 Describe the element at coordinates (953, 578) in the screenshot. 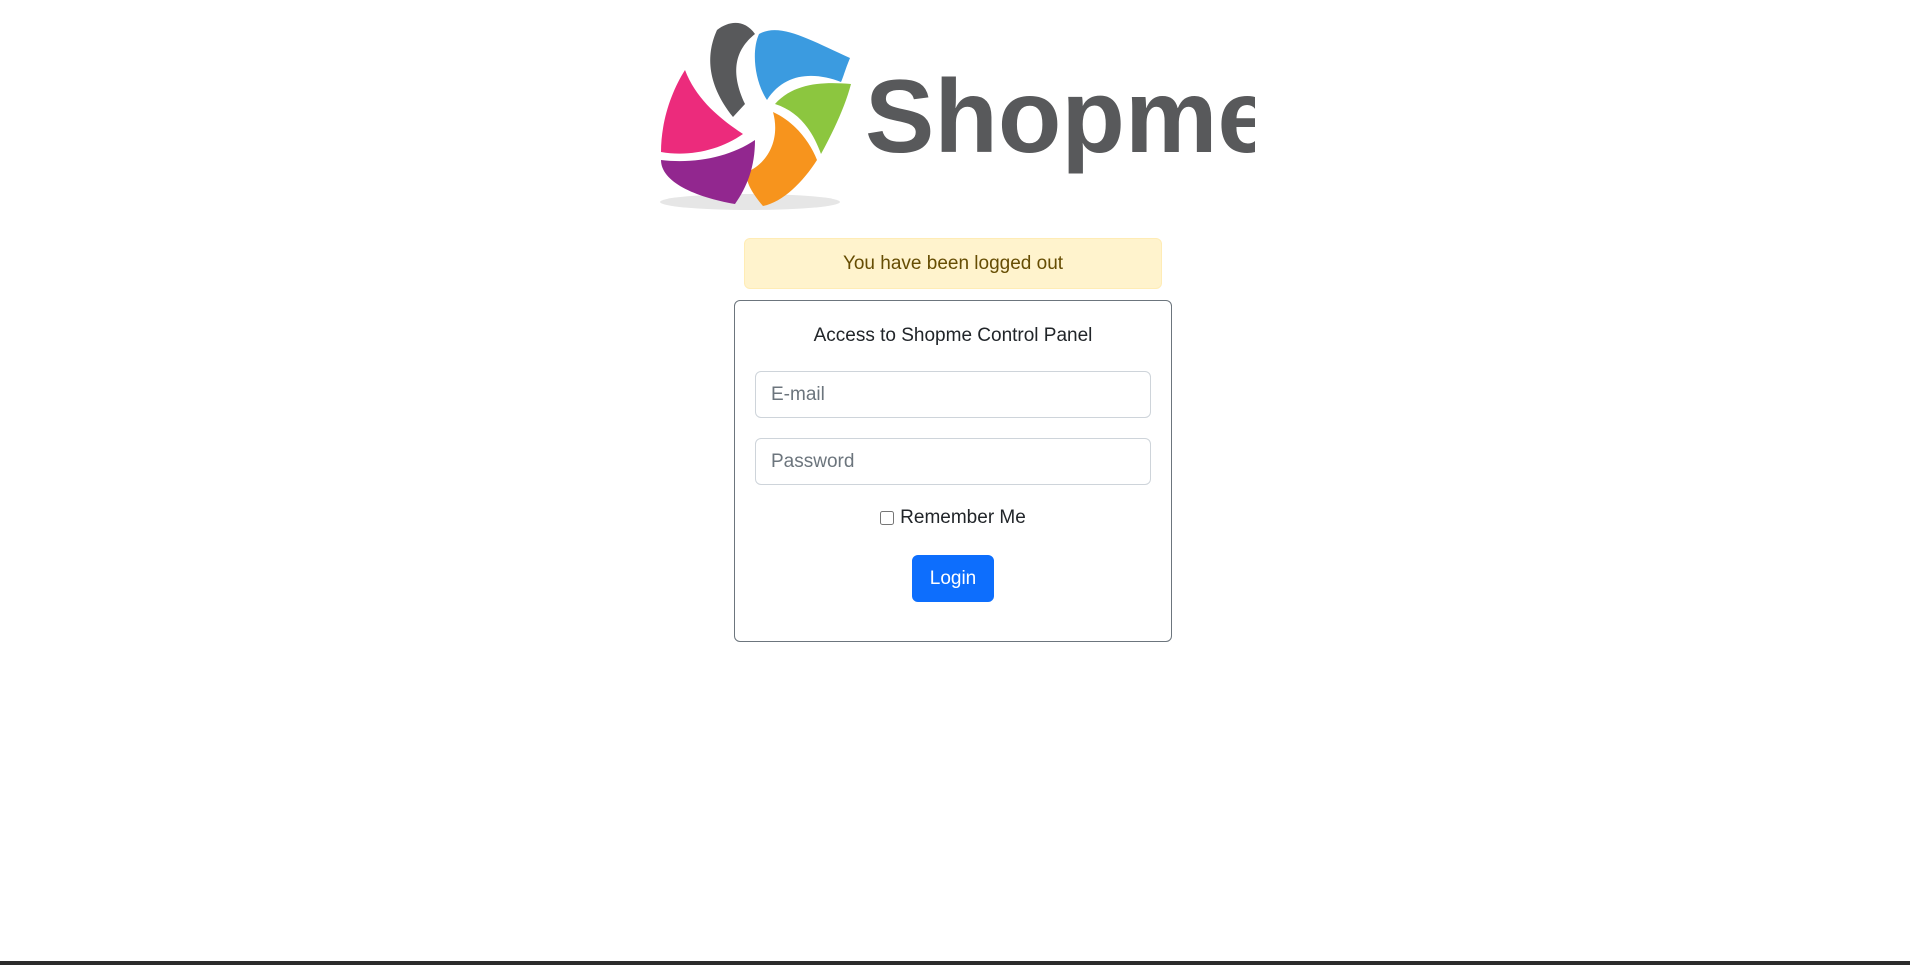

I see `login-button: Login` at that location.